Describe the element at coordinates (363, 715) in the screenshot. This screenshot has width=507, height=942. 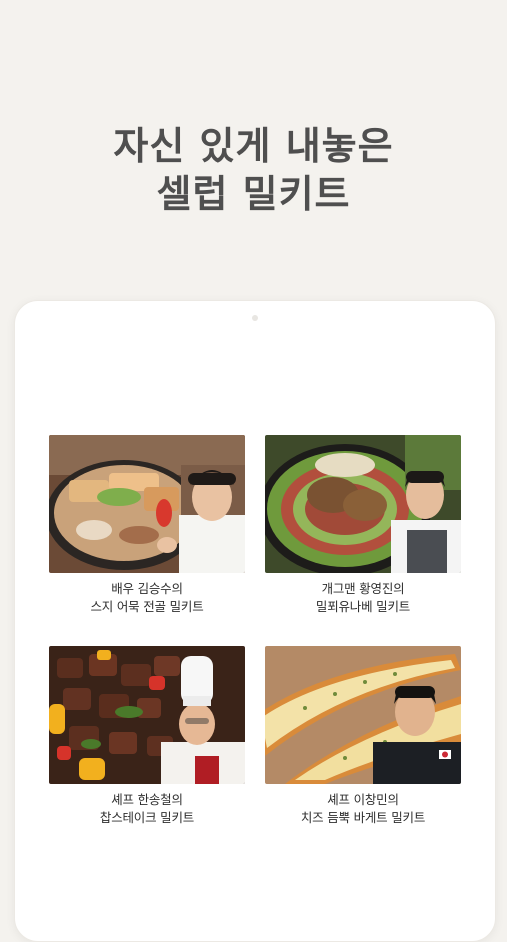
I see `product-photo-cheese-baguette` at that location.